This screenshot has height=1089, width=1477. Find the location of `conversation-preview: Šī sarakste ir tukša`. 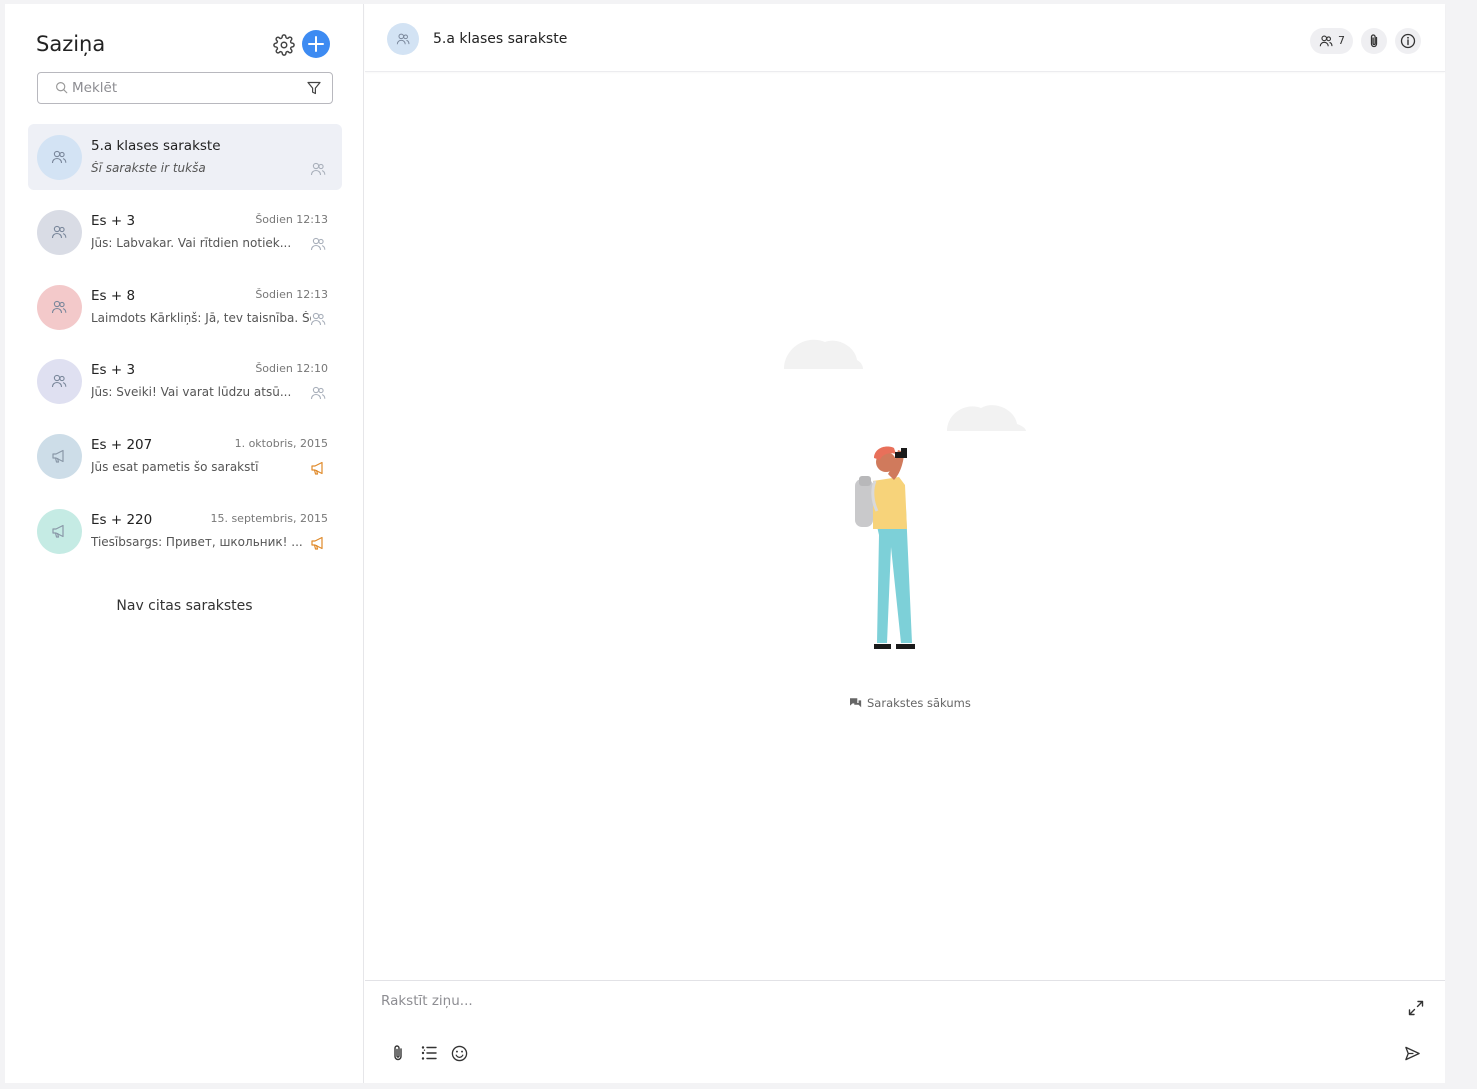

conversation-preview: Šī sarakste ir tukša is located at coordinates (148, 168).